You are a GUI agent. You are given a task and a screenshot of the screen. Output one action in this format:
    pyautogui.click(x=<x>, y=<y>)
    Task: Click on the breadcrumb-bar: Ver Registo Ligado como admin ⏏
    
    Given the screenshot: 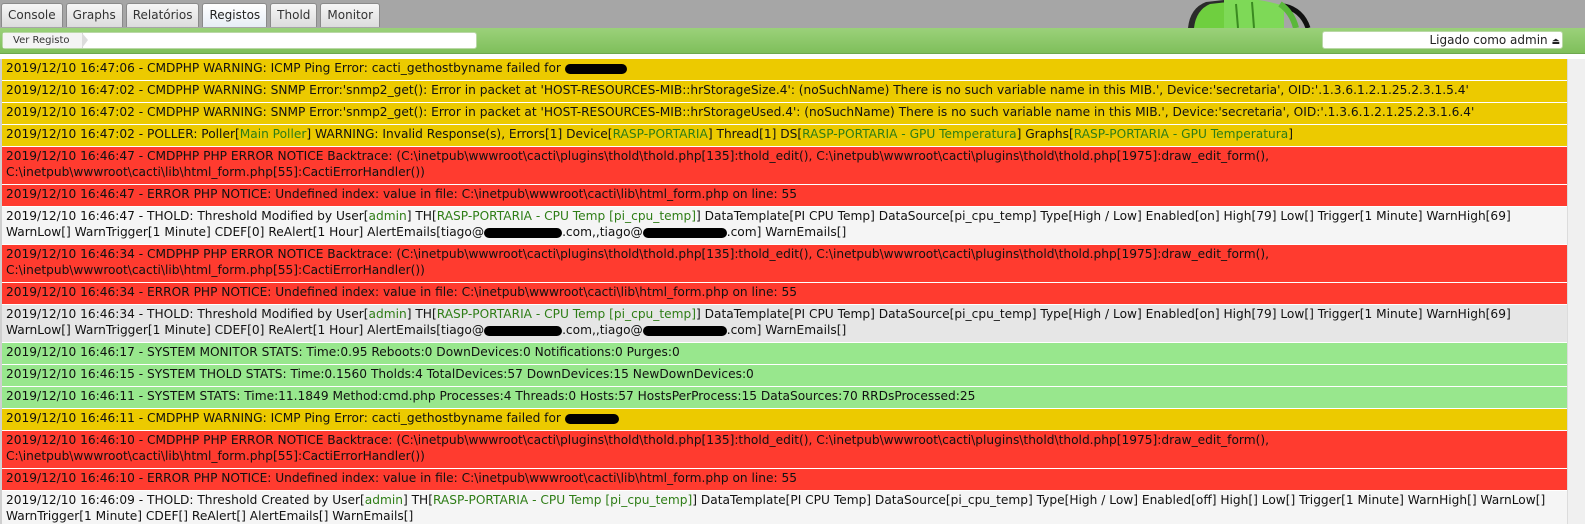 What is the action you would take?
    pyautogui.click(x=792, y=41)
    